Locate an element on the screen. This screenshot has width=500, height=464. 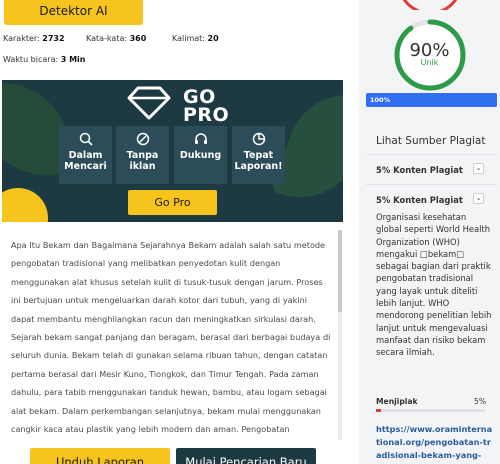
feature-accurate-report: Tepat Laporan! is located at coordinates (258, 155).